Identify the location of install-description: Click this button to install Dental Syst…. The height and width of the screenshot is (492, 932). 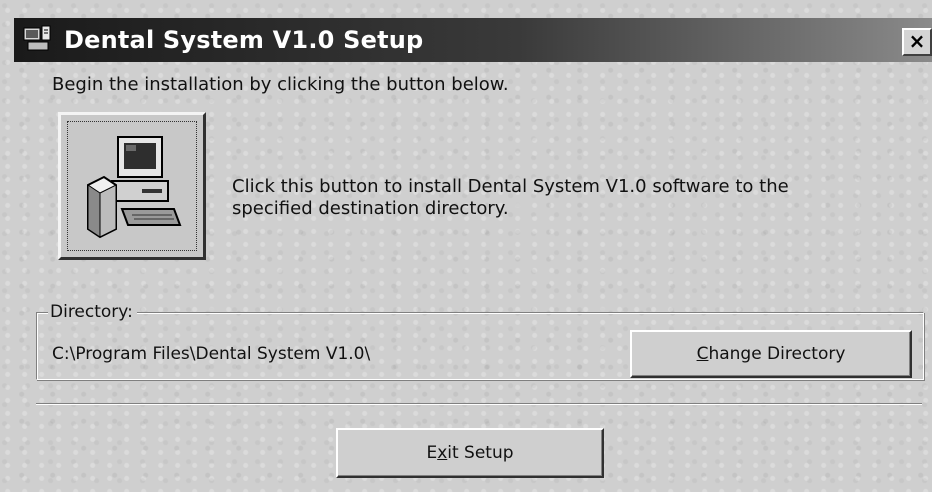
(510, 197).